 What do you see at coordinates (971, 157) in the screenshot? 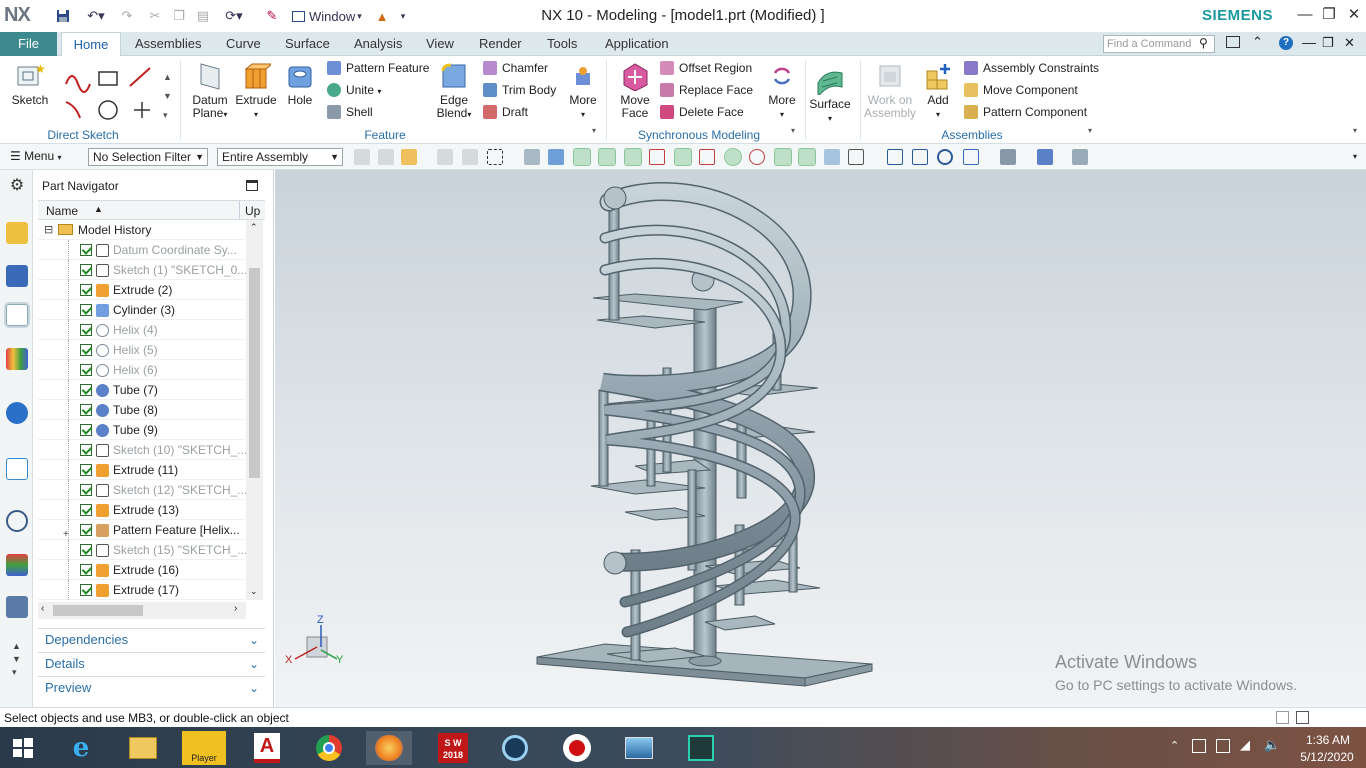
I see `orient-view-icon` at bounding box center [971, 157].